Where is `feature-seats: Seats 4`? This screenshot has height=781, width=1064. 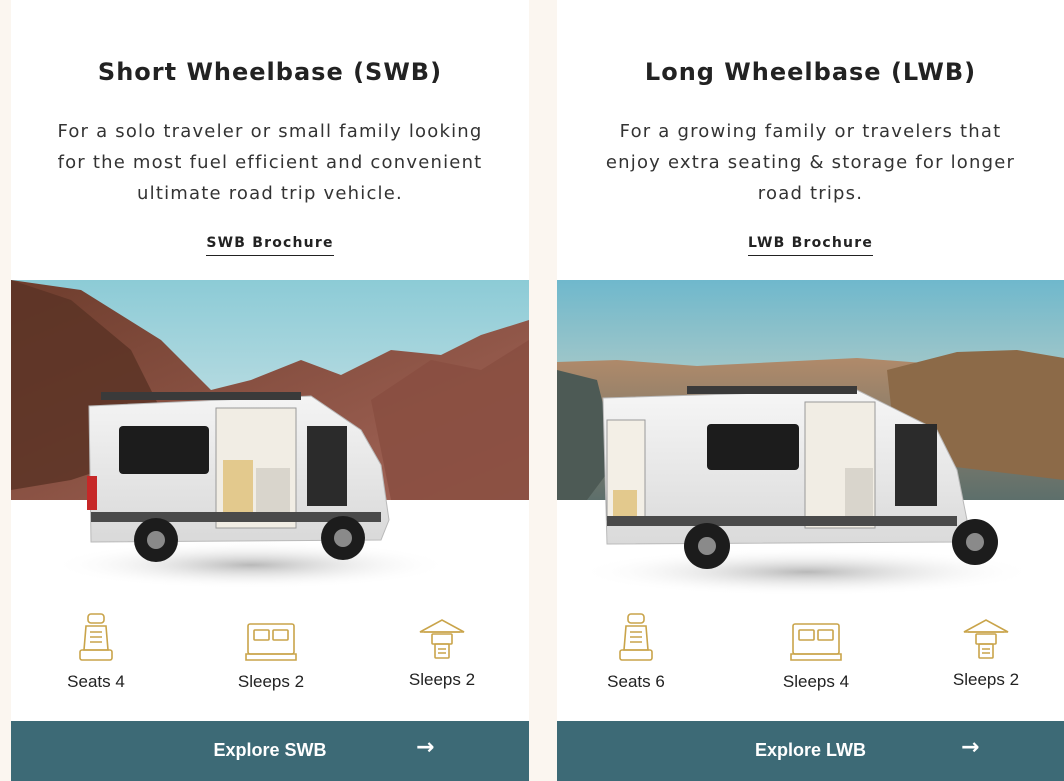 feature-seats: Seats 4 is located at coordinates (96, 652).